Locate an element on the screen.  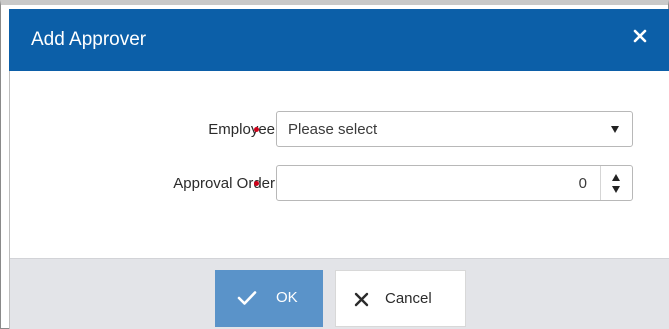
employee-row: Employee Please select is located at coordinates (339, 130).